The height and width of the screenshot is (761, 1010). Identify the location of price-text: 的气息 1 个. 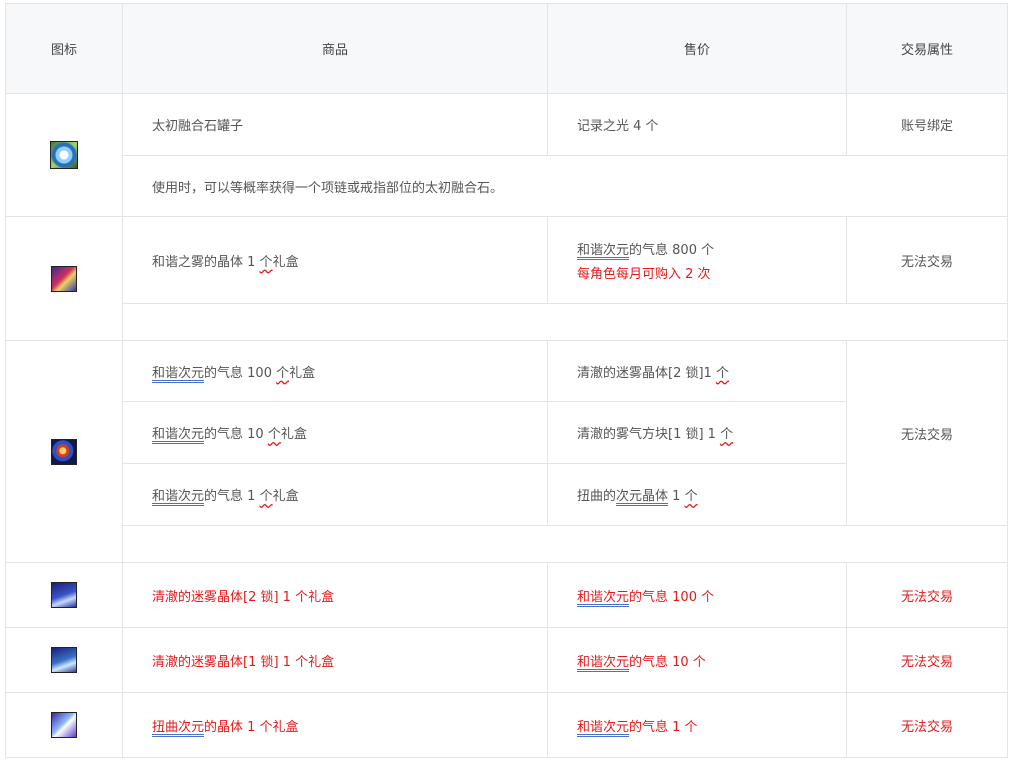
(663, 727).